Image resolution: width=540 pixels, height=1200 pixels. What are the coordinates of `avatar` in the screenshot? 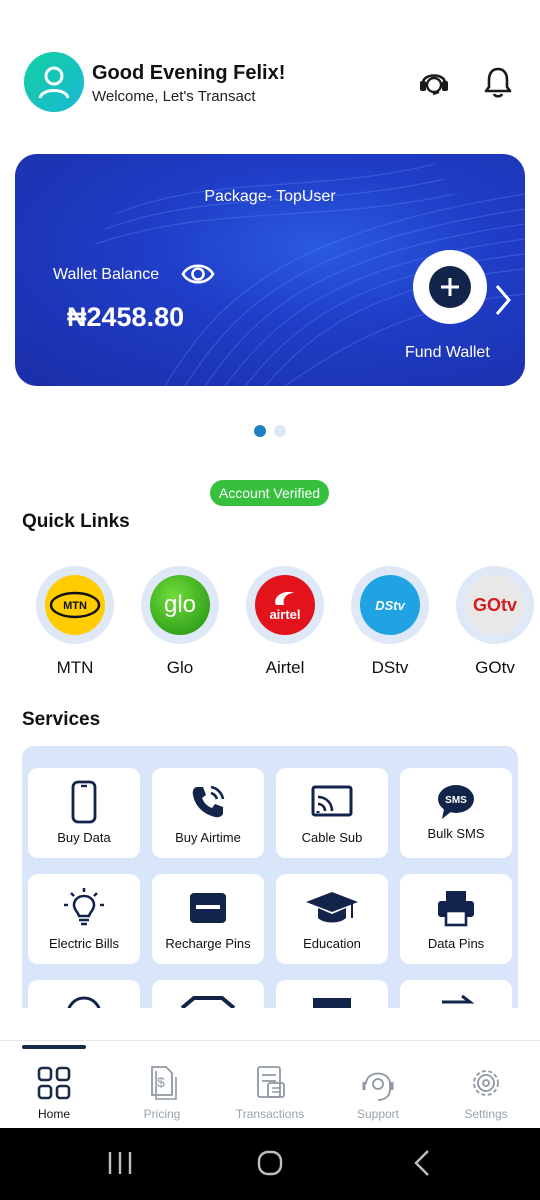 It's located at (54, 82).